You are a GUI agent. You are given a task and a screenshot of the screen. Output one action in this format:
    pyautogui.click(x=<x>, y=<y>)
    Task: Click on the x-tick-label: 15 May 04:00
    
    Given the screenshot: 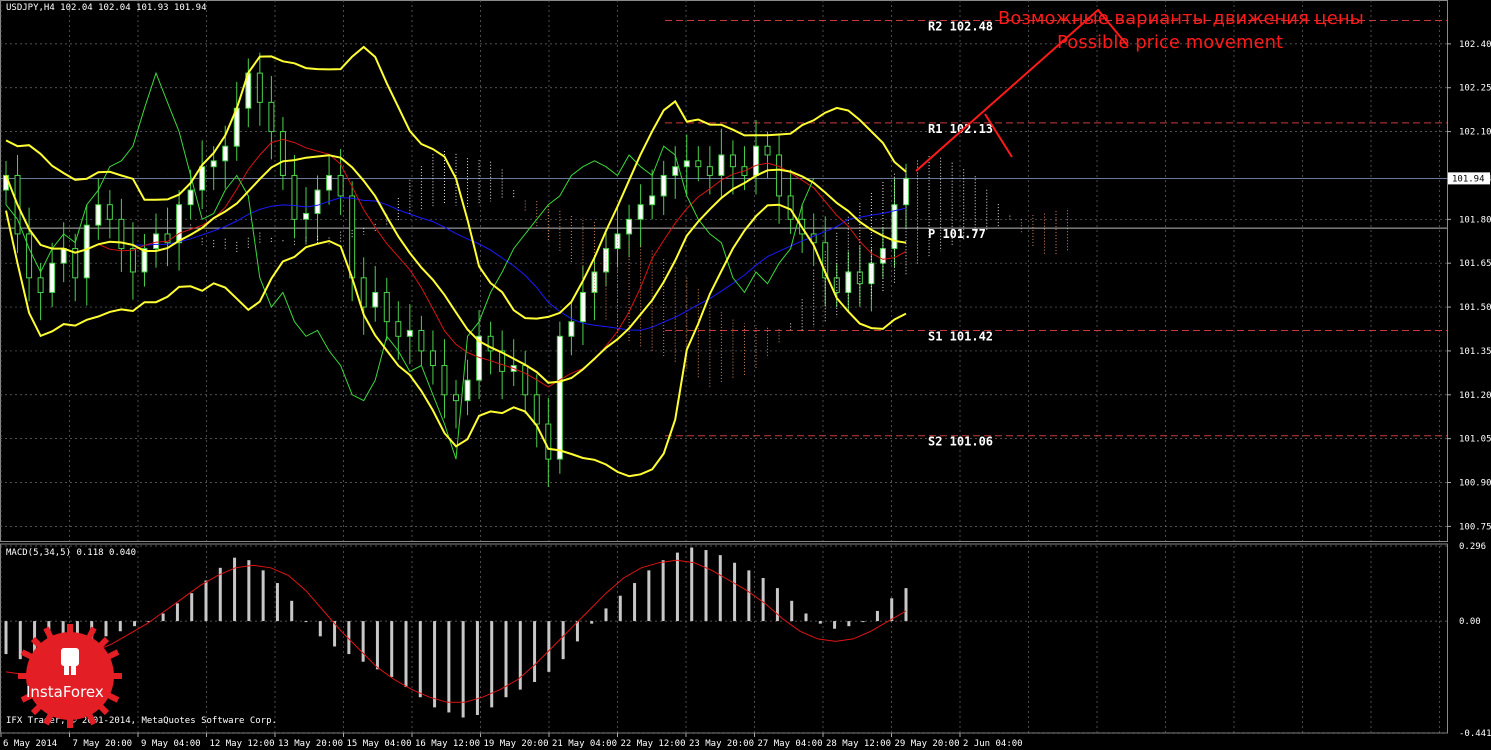 What is the action you would take?
    pyautogui.click(x=379, y=744)
    